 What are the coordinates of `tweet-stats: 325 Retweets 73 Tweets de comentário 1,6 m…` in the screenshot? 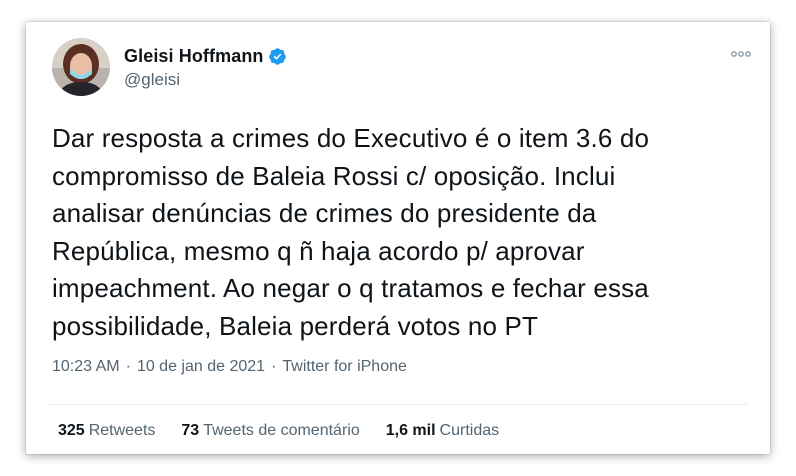 It's located at (291, 431).